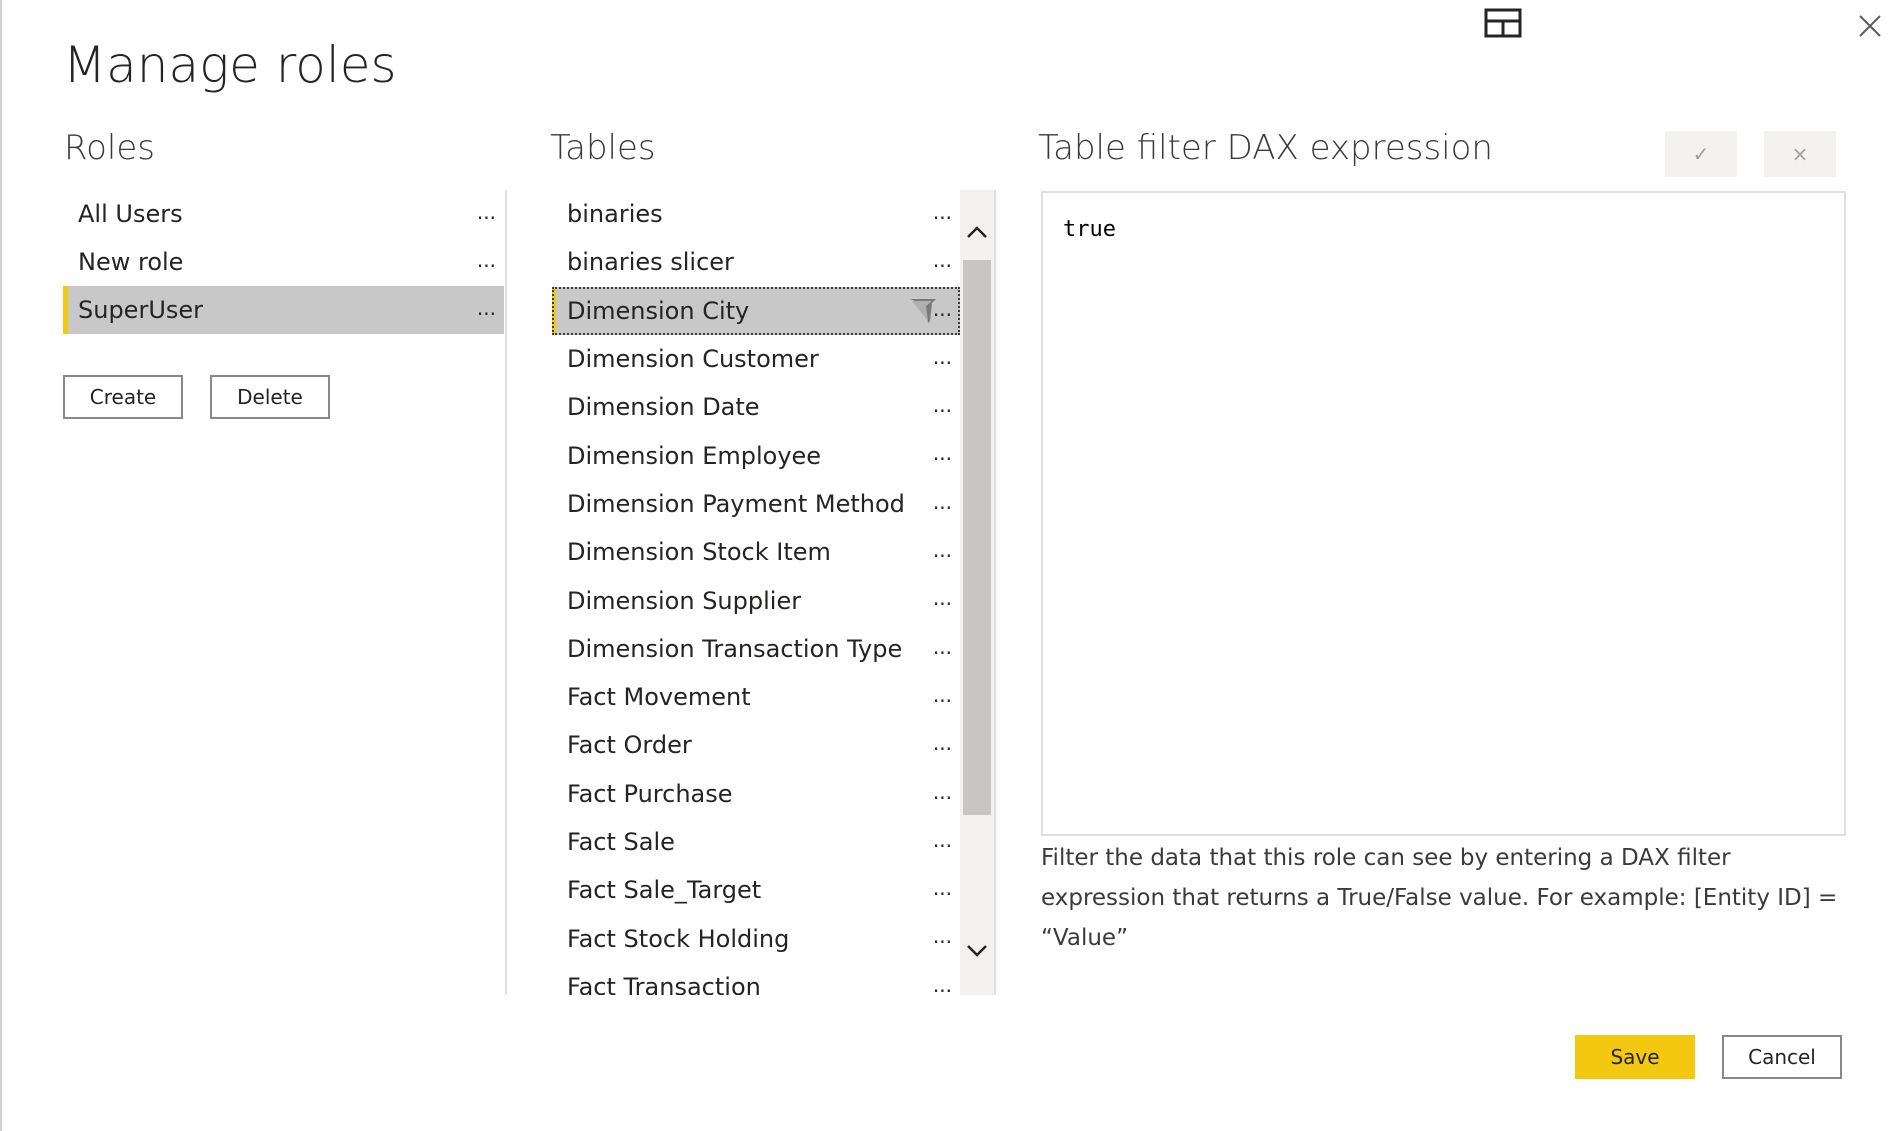 The image size is (1895, 1131). Describe the element at coordinates (684, 600) in the screenshot. I see `table-label: Dimension Supplier` at that location.